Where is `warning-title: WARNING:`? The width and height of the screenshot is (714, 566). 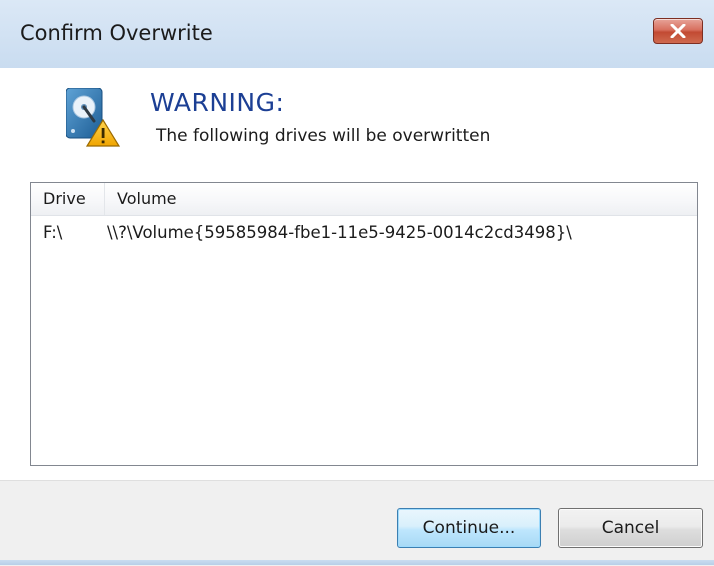 warning-title: WARNING: is located at coordinates (217, 102).